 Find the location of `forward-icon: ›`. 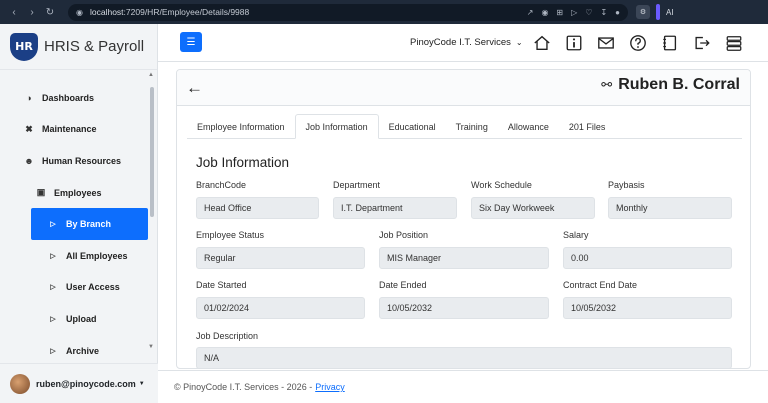

forward-icon: › is located at coordinates (32, 12).